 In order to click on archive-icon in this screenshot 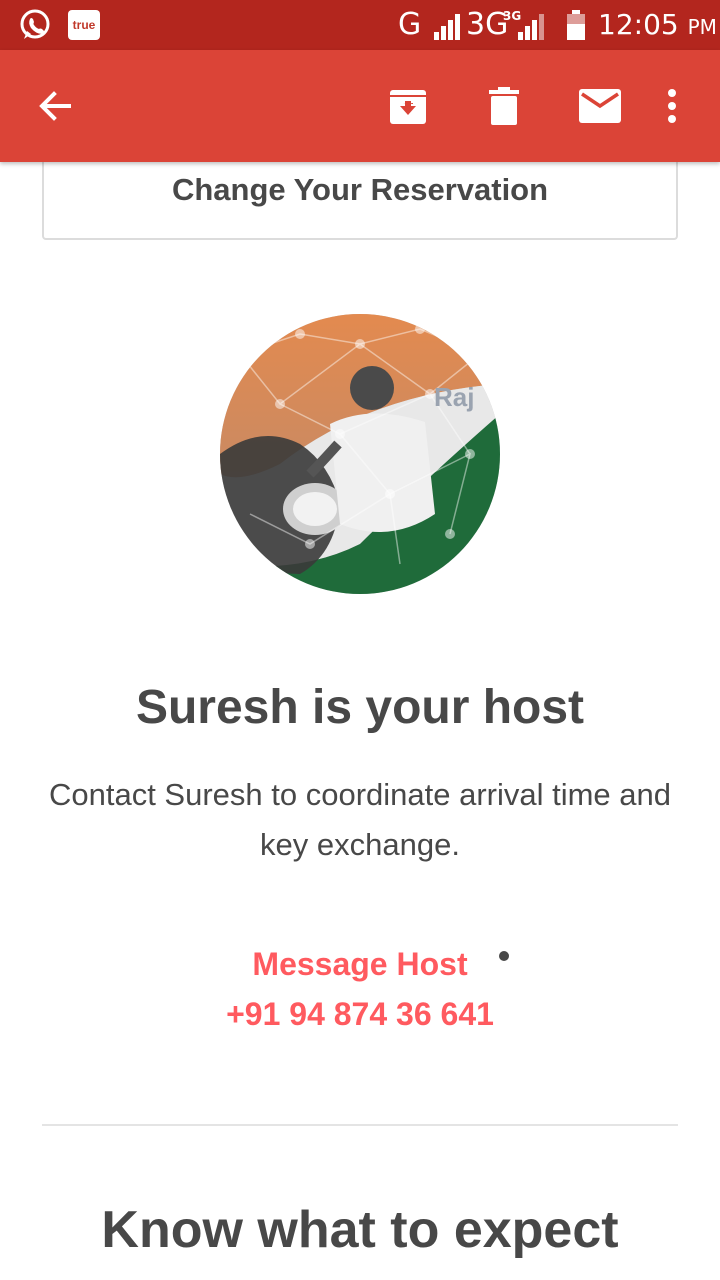, I will do `click(408, 107)`.